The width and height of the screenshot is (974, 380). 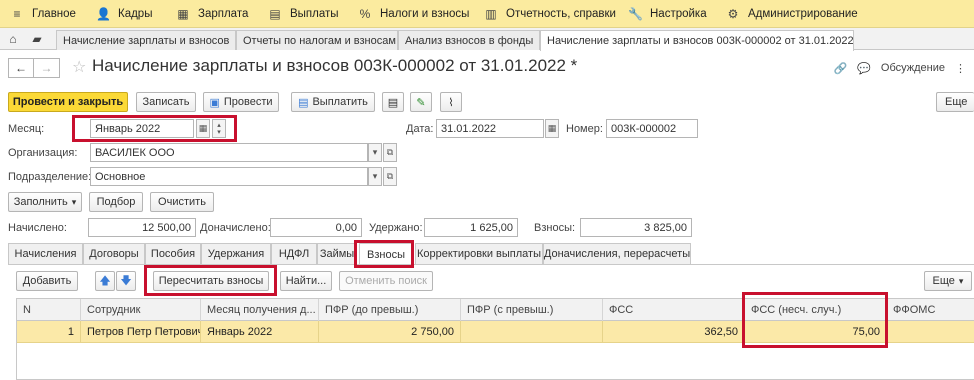 What do you see at coordinates (141, 332) in the screenshot?
I see `cell-employee: Петров Петр Петрович` at bounding box center [141, 332].